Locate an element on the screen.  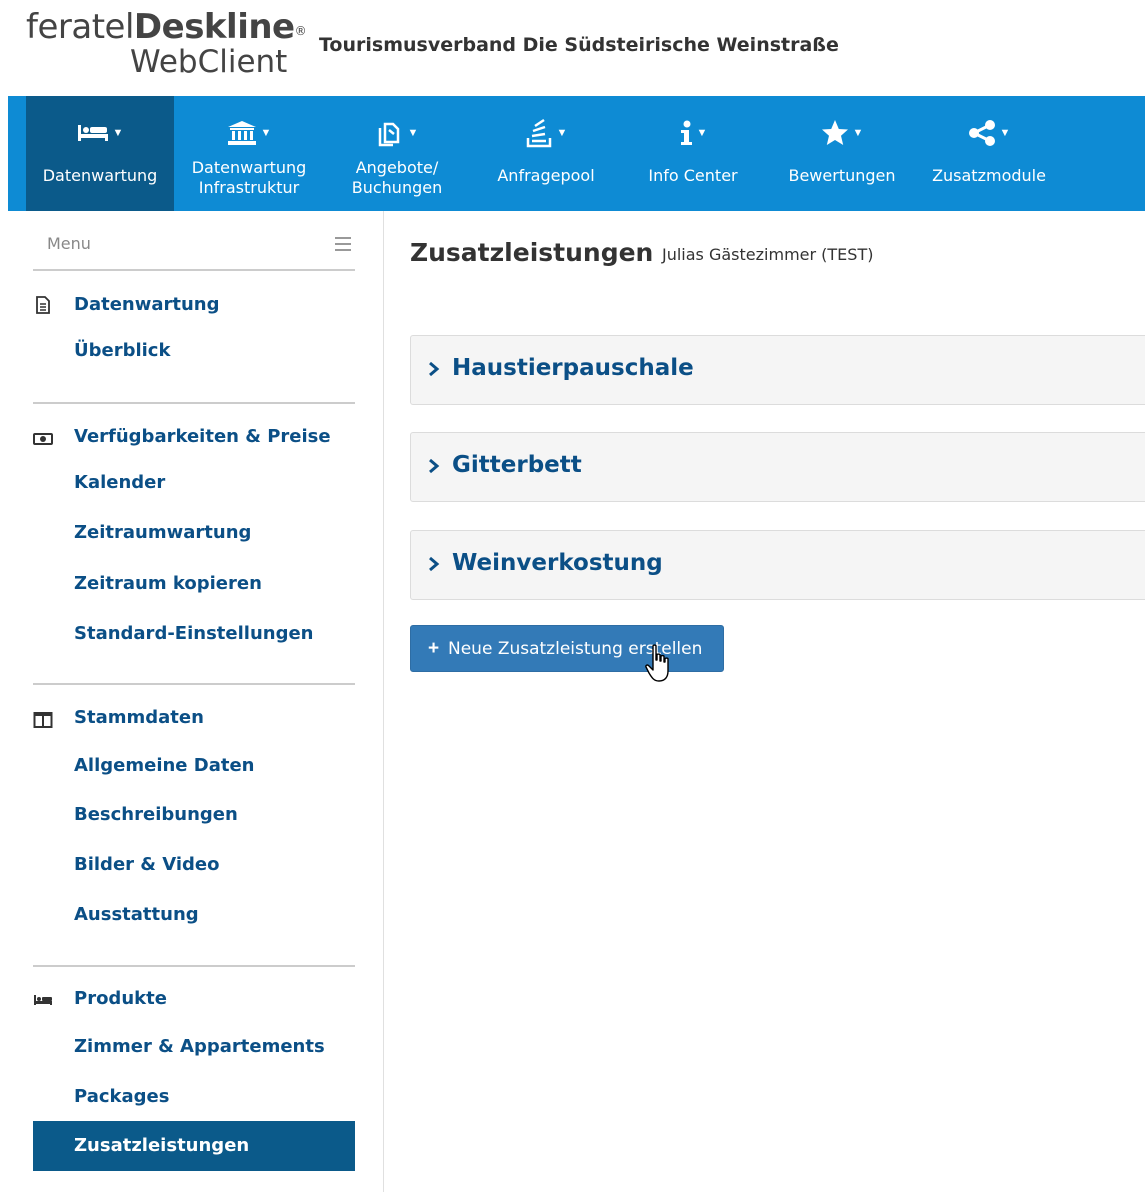
sidebar-link-bilder-video: Bilder & Video is located at coordinates (147, 864).